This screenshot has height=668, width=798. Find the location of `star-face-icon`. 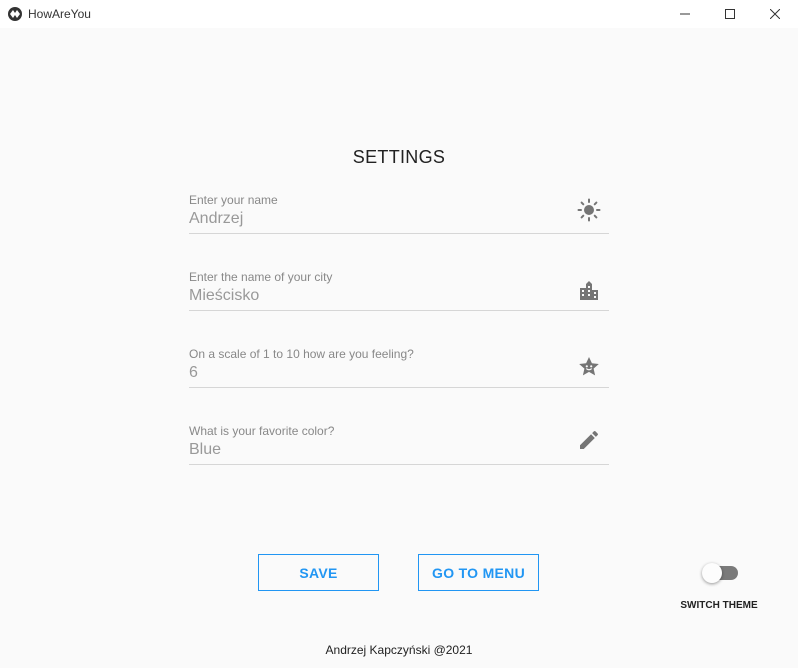

star-face-icon is located at coordinates (589, 367).